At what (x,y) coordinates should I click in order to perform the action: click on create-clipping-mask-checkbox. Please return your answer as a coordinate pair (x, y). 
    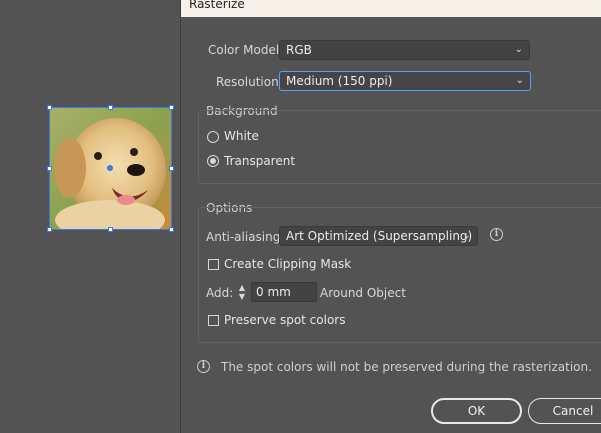
    Looking at the image, I should click on (213, 264).